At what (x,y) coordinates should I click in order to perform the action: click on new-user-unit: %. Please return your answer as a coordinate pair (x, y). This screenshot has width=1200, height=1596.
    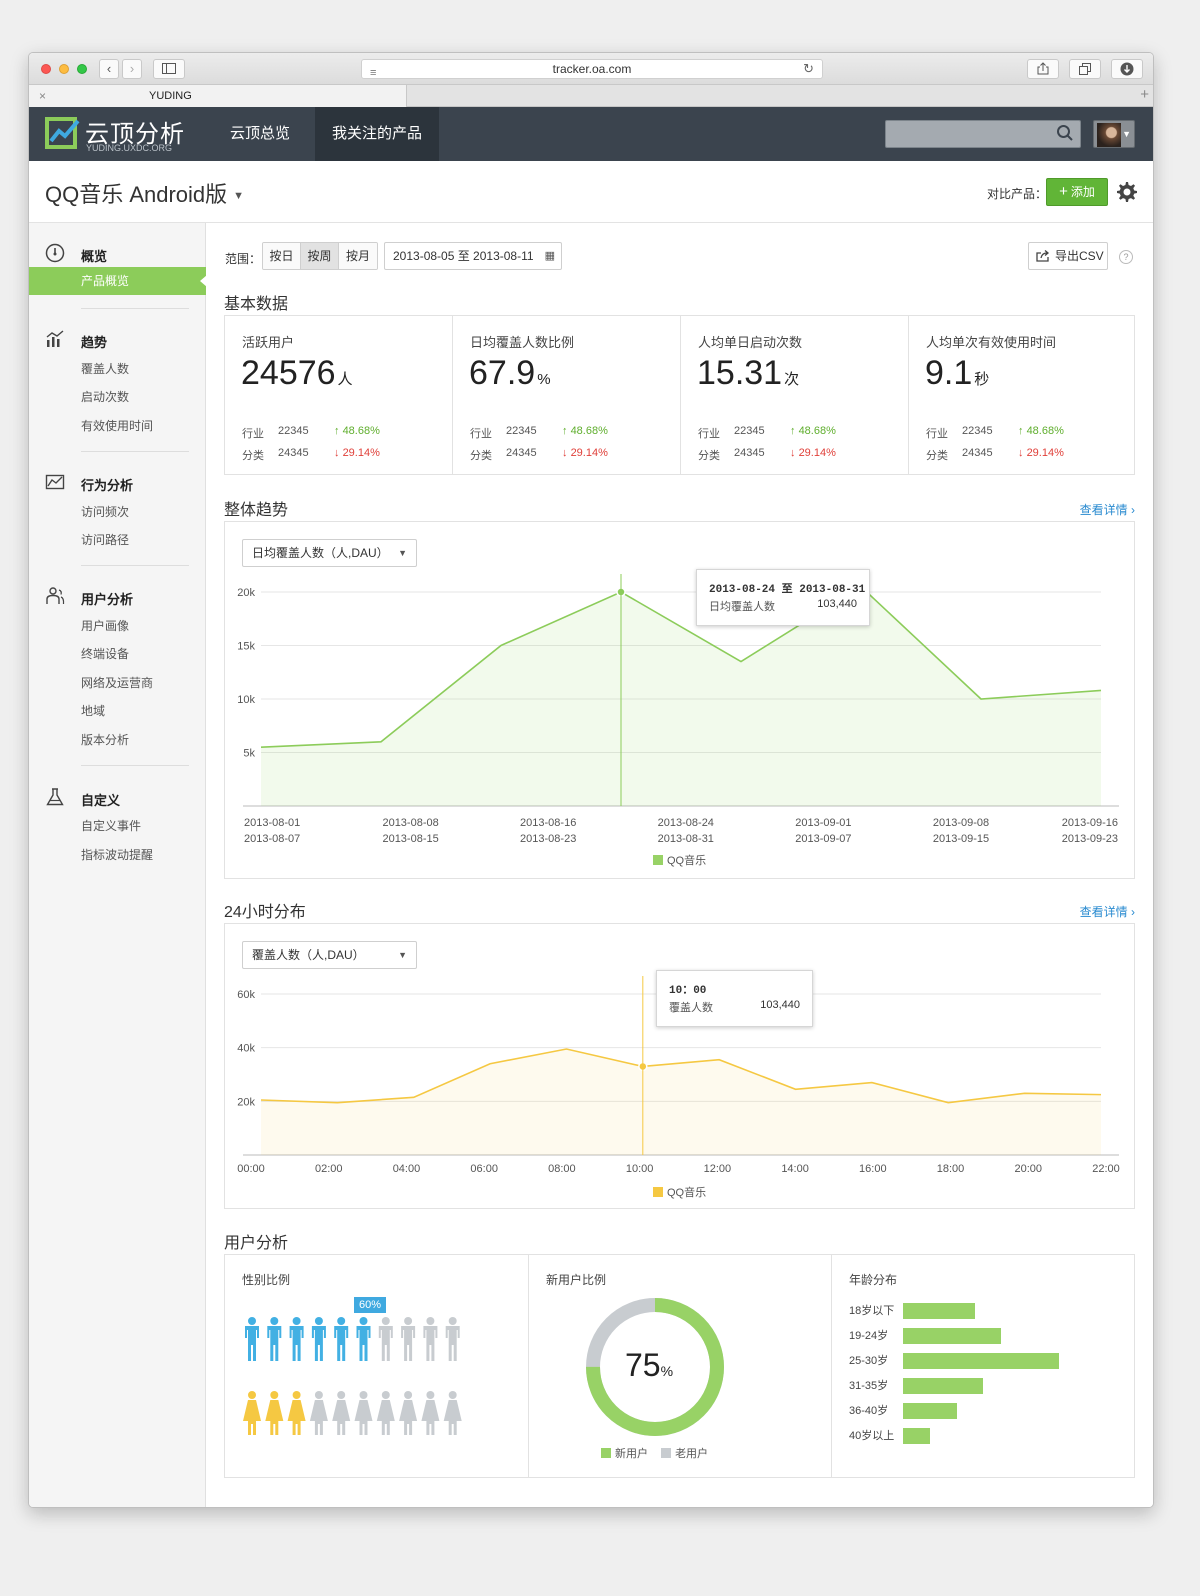
    Looking at the image, I should click on (667, 1371).